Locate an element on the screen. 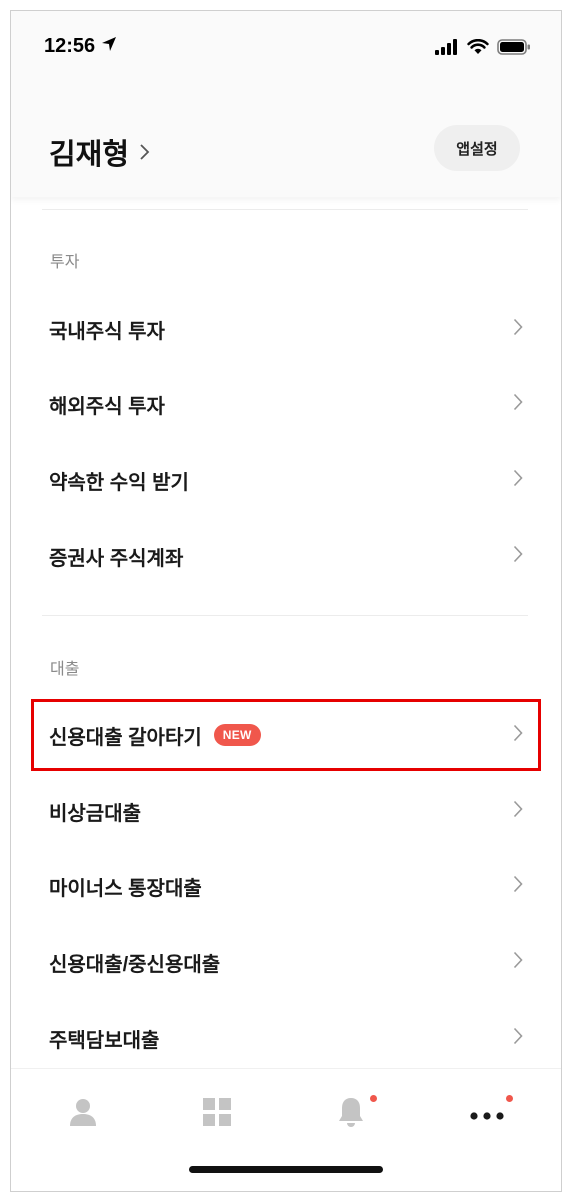 The image size is (570, 1200). menu-item-label: 국내주식 투자 is located at coordinates (107, 331).